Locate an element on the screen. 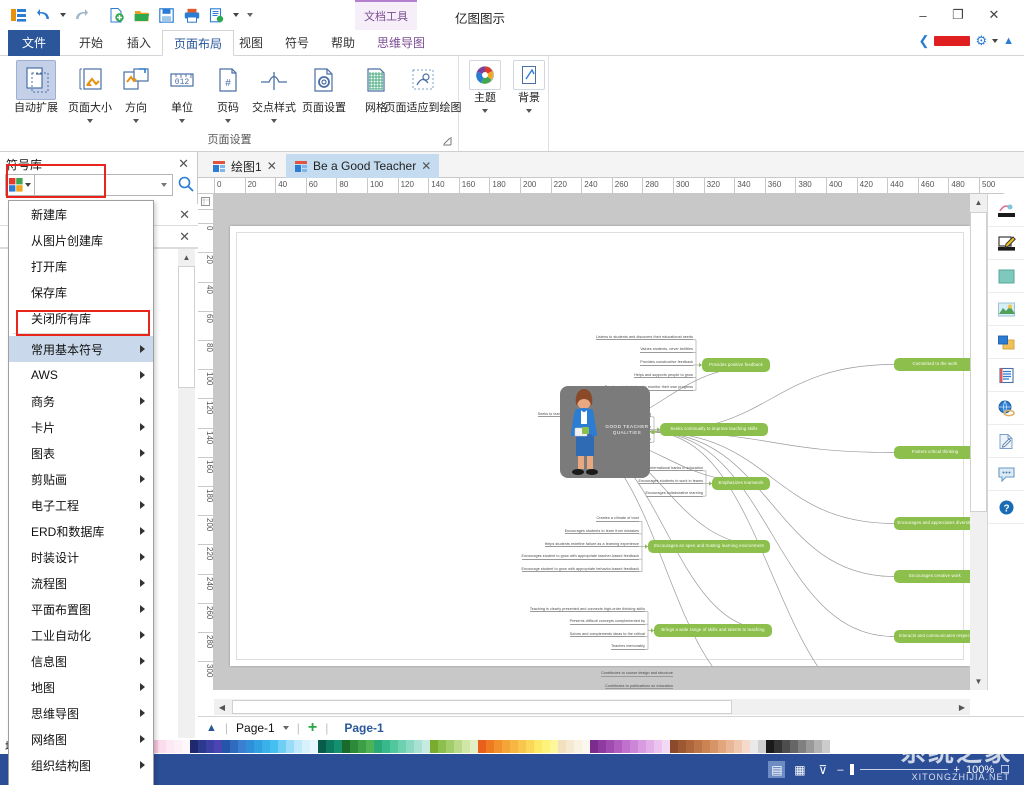 This screenshot has height=785, width=1024. tab-home: 开始 is located at coordinates (91, 43).